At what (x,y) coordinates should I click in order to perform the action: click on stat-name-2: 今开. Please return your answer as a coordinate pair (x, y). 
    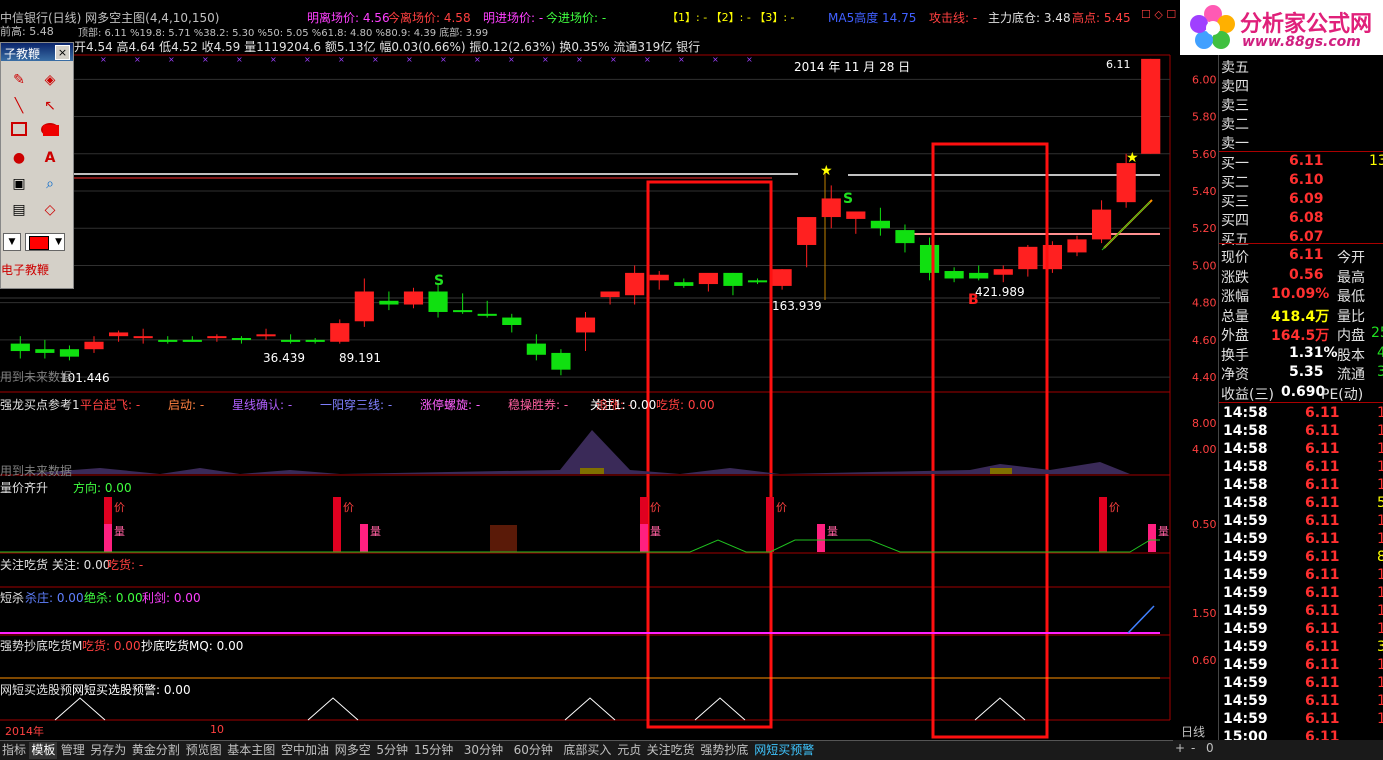
    Looking at the image, I should click on (1351, 258).